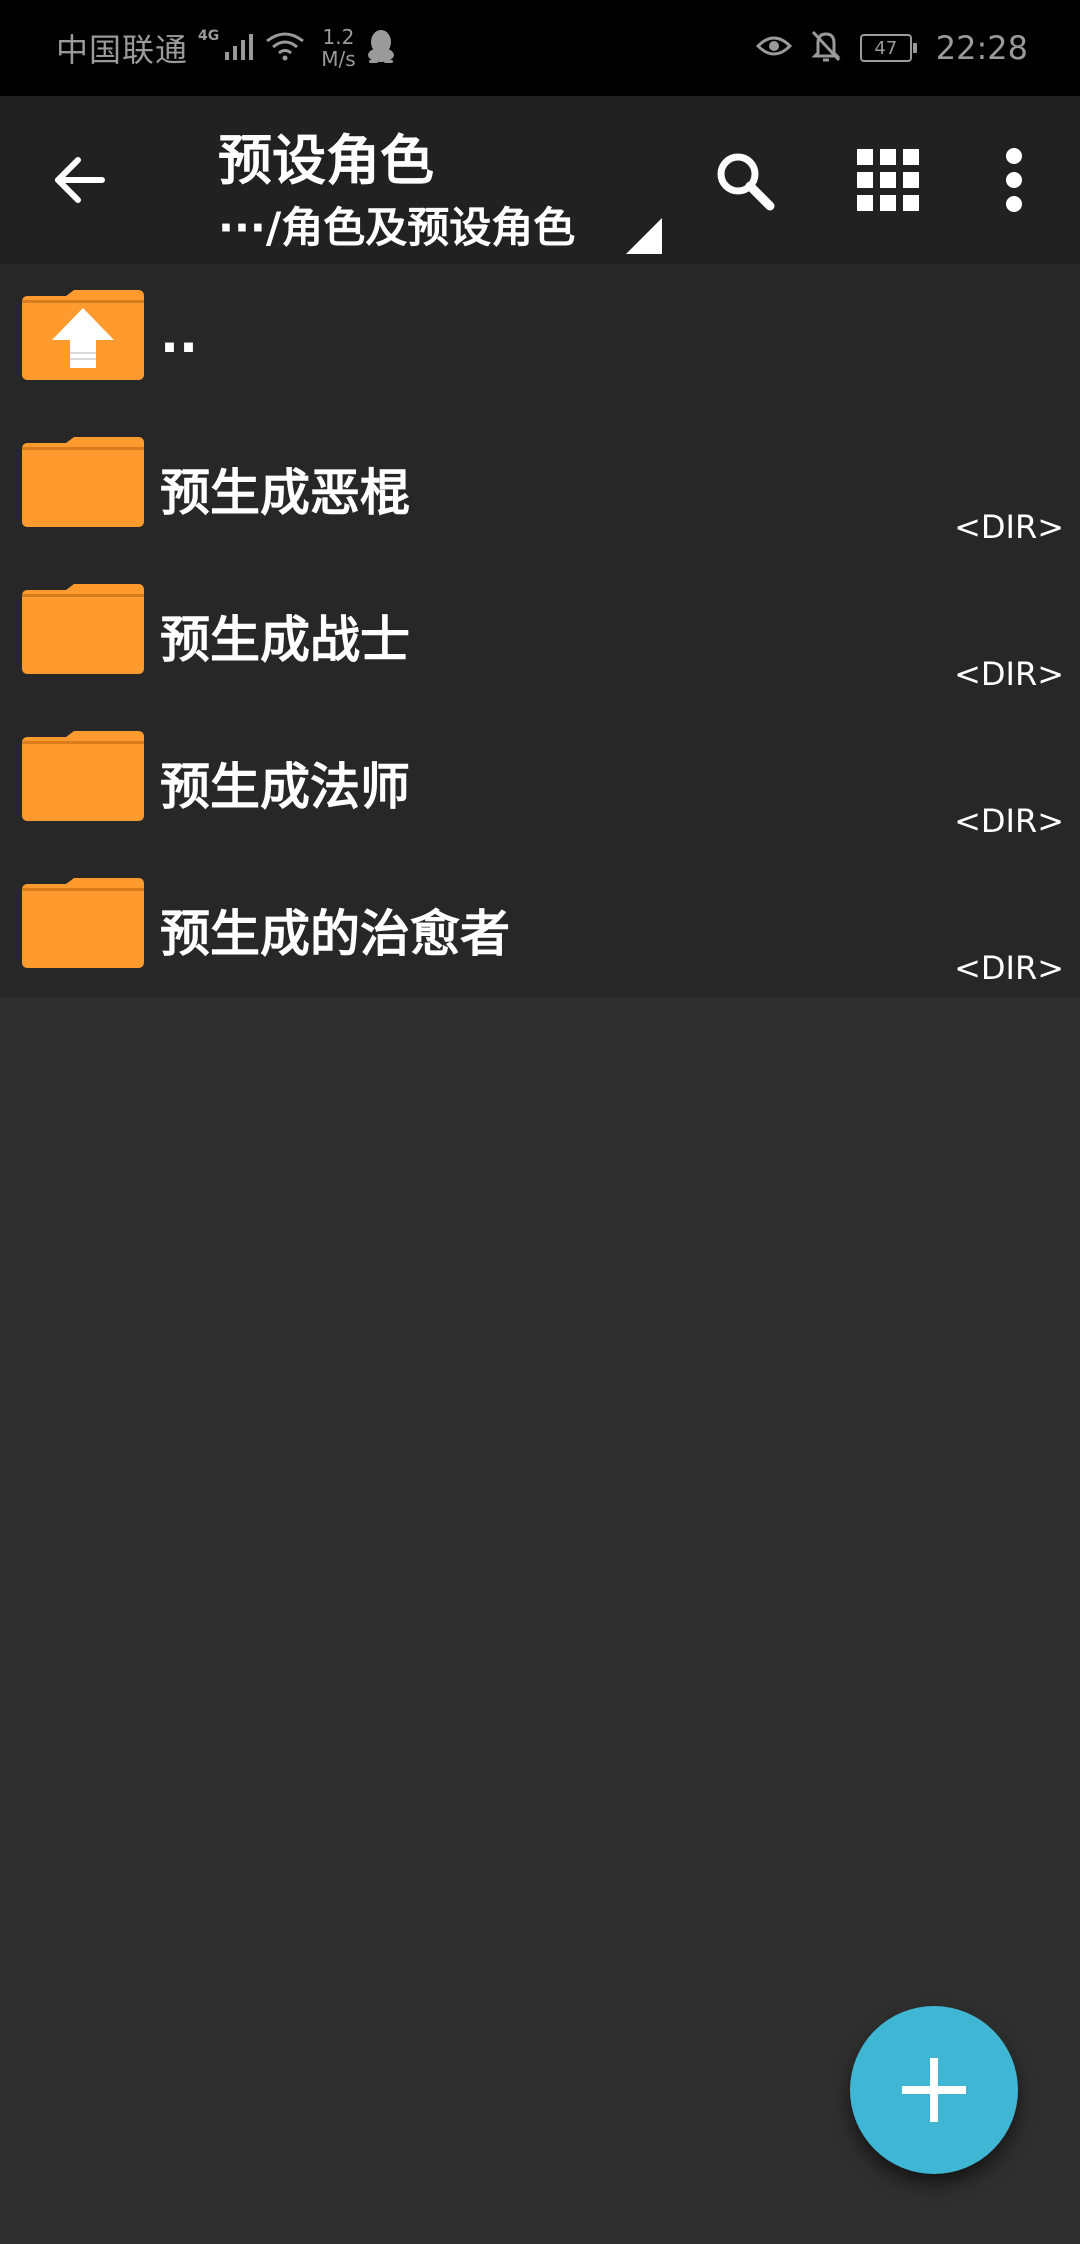  I want to click on search-icon, so click(746, 182).